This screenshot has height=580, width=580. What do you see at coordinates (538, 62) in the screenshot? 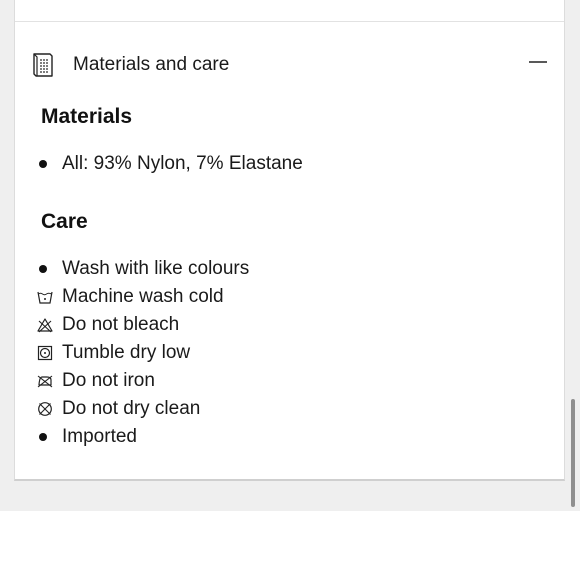
I see `collapse-minus-icon` at bounding box center [538, 62].